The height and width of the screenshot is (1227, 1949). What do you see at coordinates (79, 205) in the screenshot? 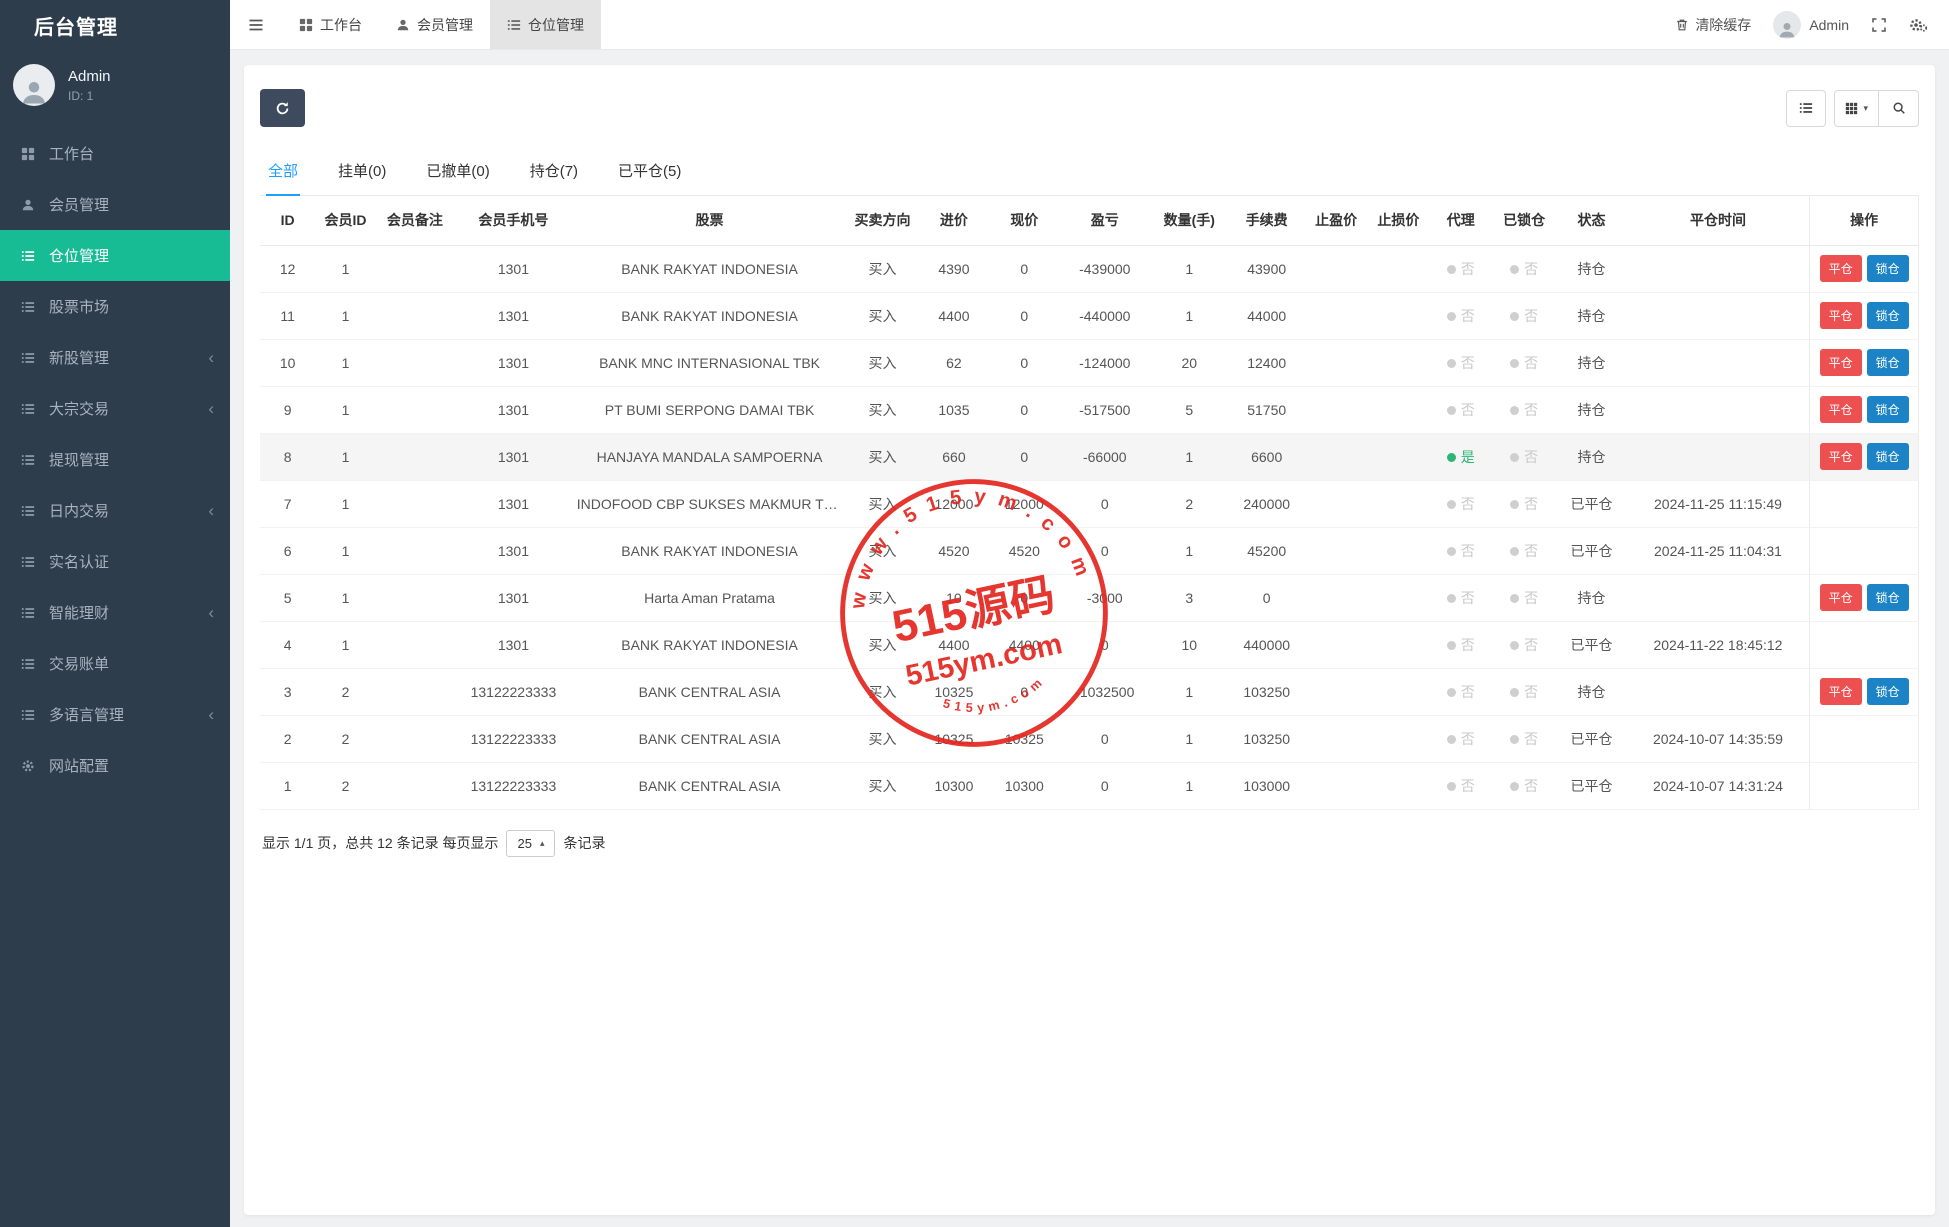
I see `sidebar-item-label: 会员管理` at bounding box center [79, 205].